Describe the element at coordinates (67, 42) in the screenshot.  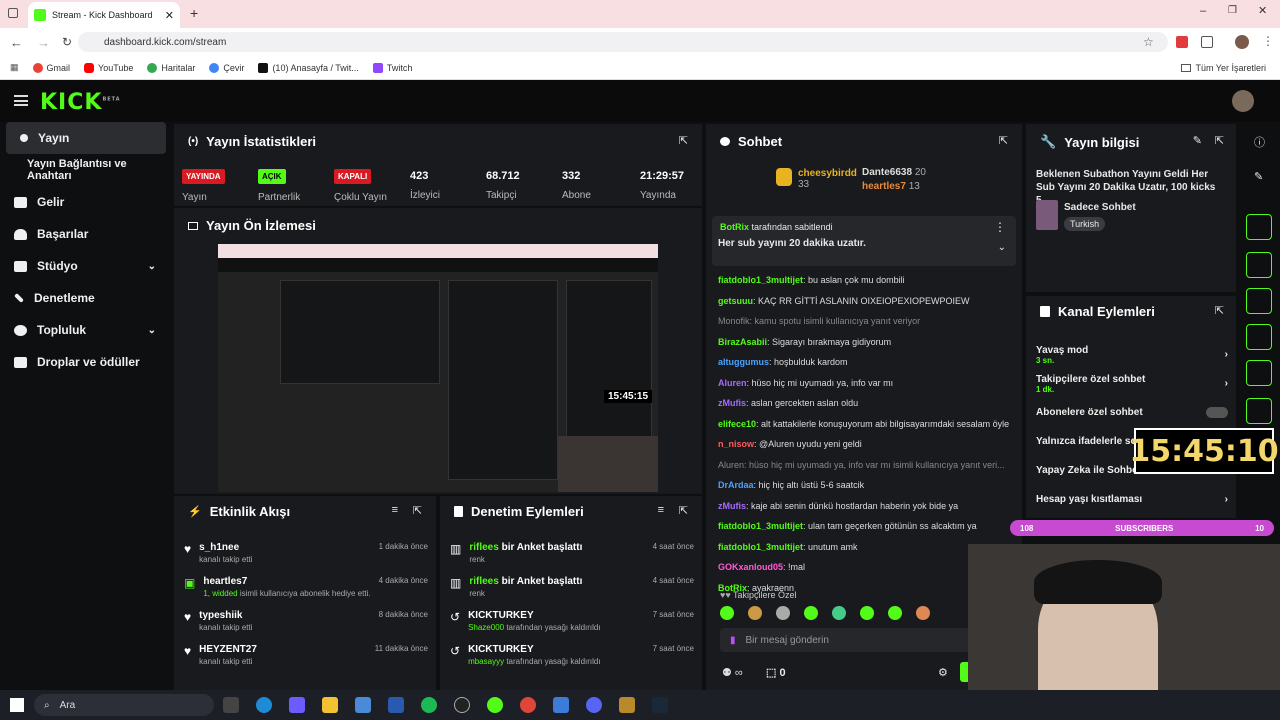
I see `reload-icon: ↻` at that location.